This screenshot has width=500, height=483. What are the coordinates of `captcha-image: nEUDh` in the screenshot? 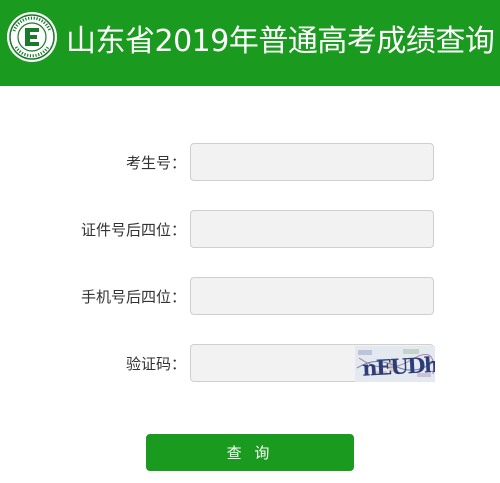 It's located at (395, 364).